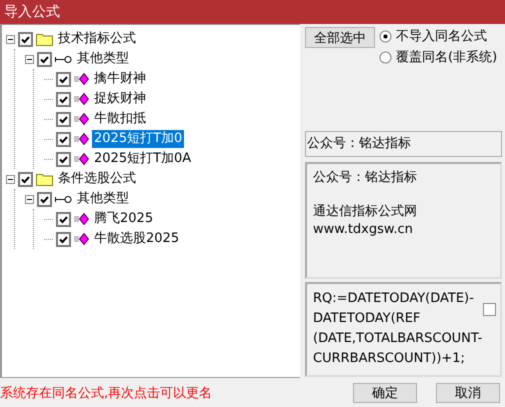 The width and height of the screenshot is (505, 407). I want to click on ok-button: 确定, so click(385, 392).